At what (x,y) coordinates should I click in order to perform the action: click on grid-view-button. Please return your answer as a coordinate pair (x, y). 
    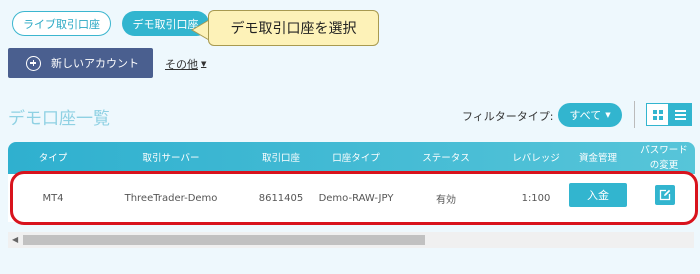
    Looking at the image, I should click on (657, 114).